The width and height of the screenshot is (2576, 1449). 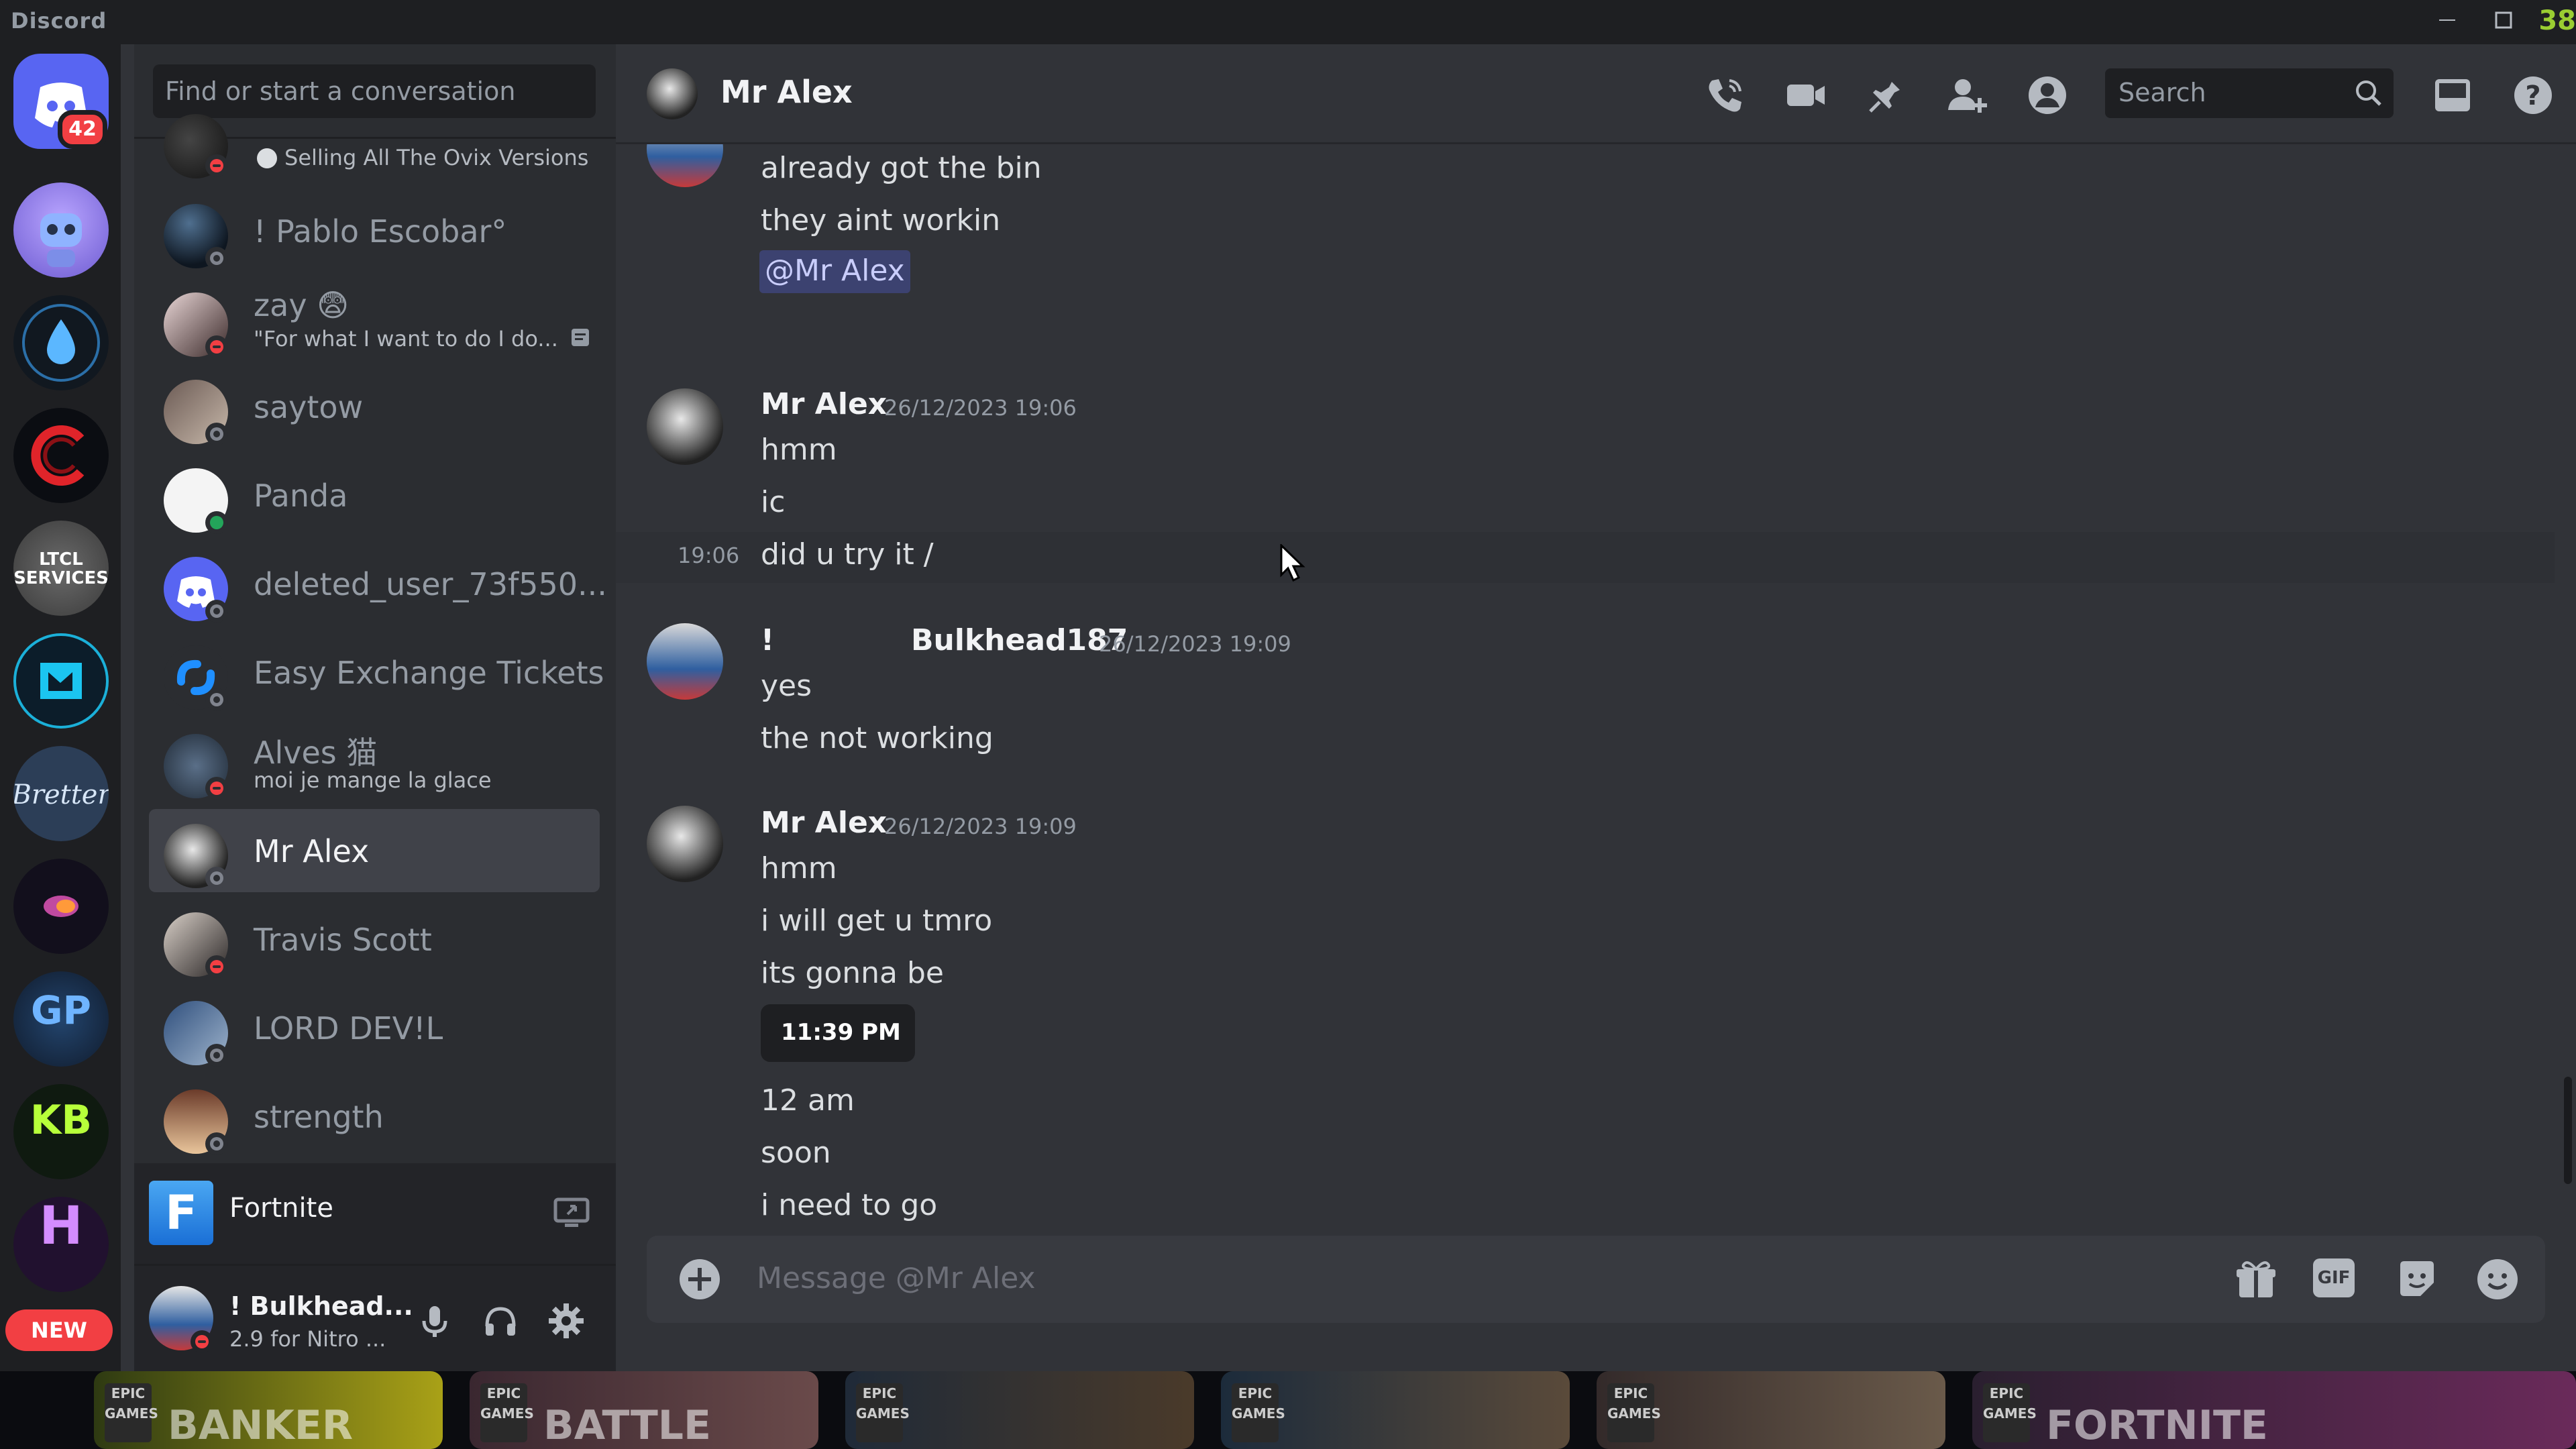 What do you see at coordinates (768, 640) in the screenshot?
I see `message-author-prefix: !` at bounding box center [768, 640].